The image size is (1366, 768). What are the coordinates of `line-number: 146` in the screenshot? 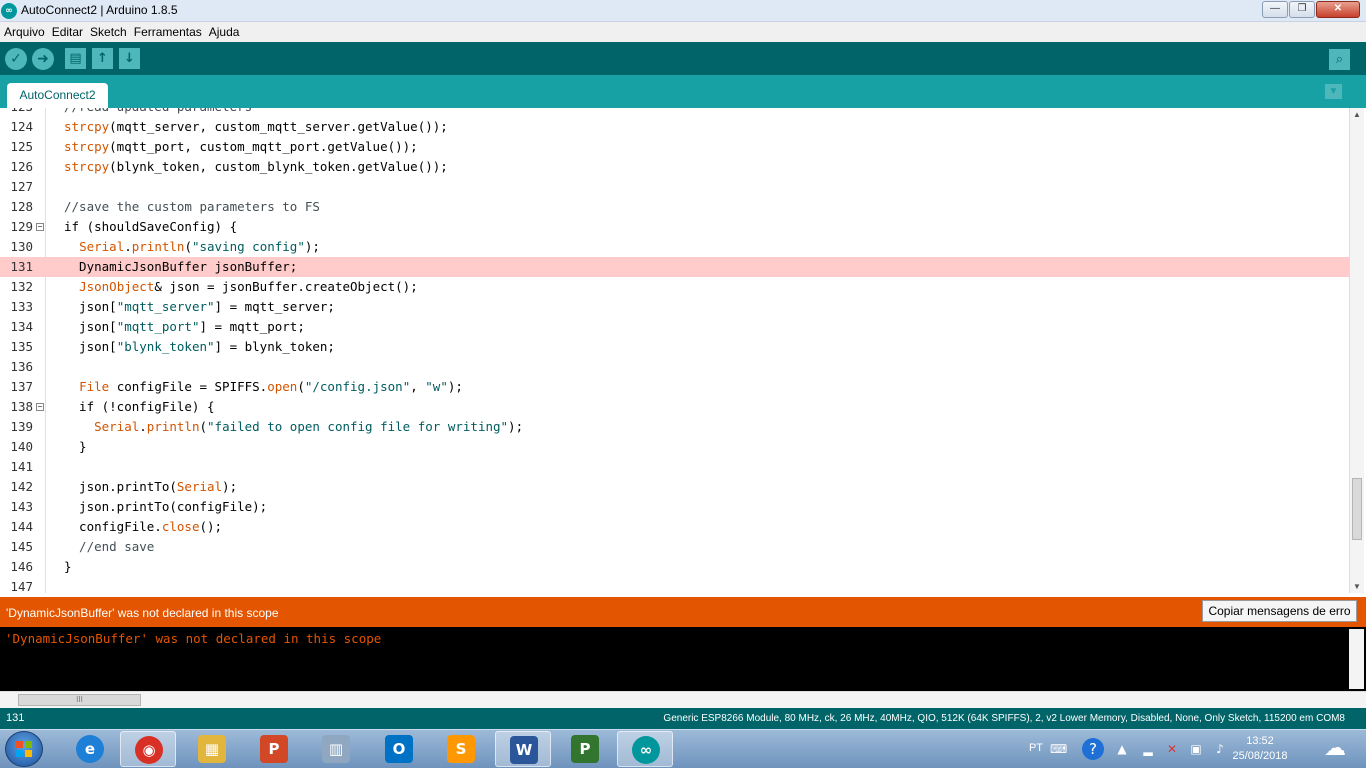 It's located at (21, 566).